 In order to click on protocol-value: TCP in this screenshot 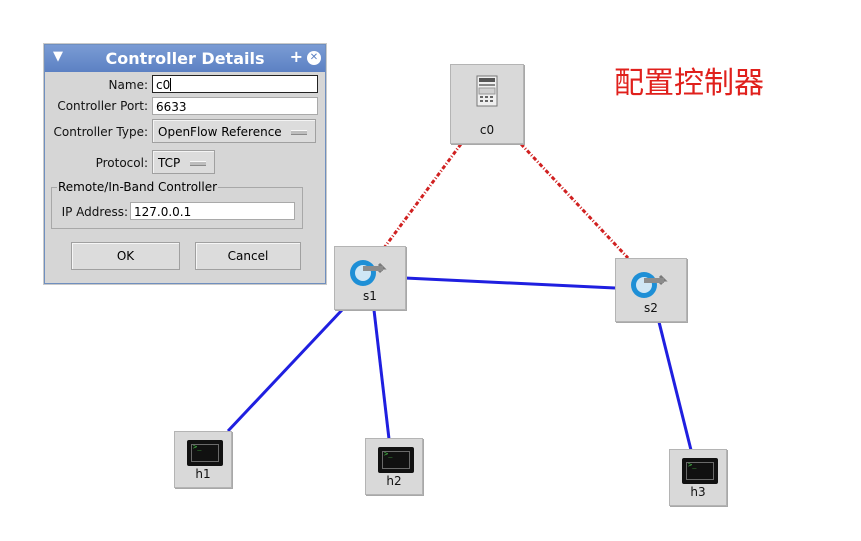, I will do `click(169, 163)`.